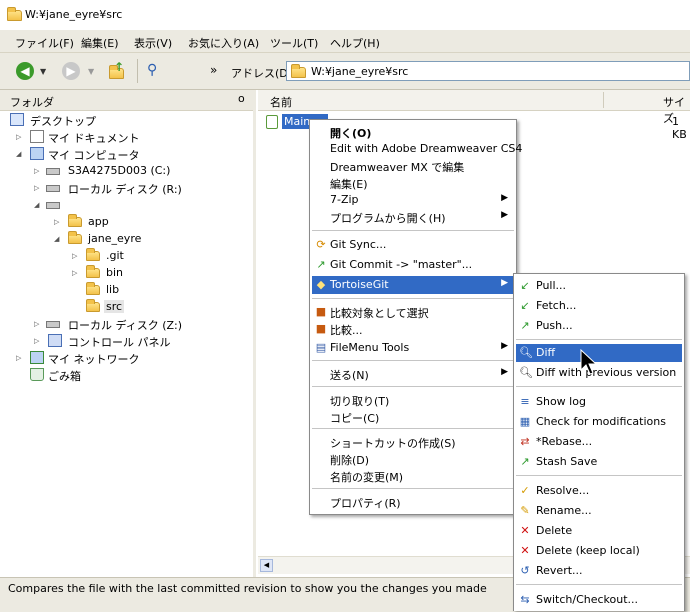 The height and width of the screenshot is (612, 690). Describe the element at coordinates (413, 417) in the screenshot. I see `menu-item-copy: コピー(C)` at that location.